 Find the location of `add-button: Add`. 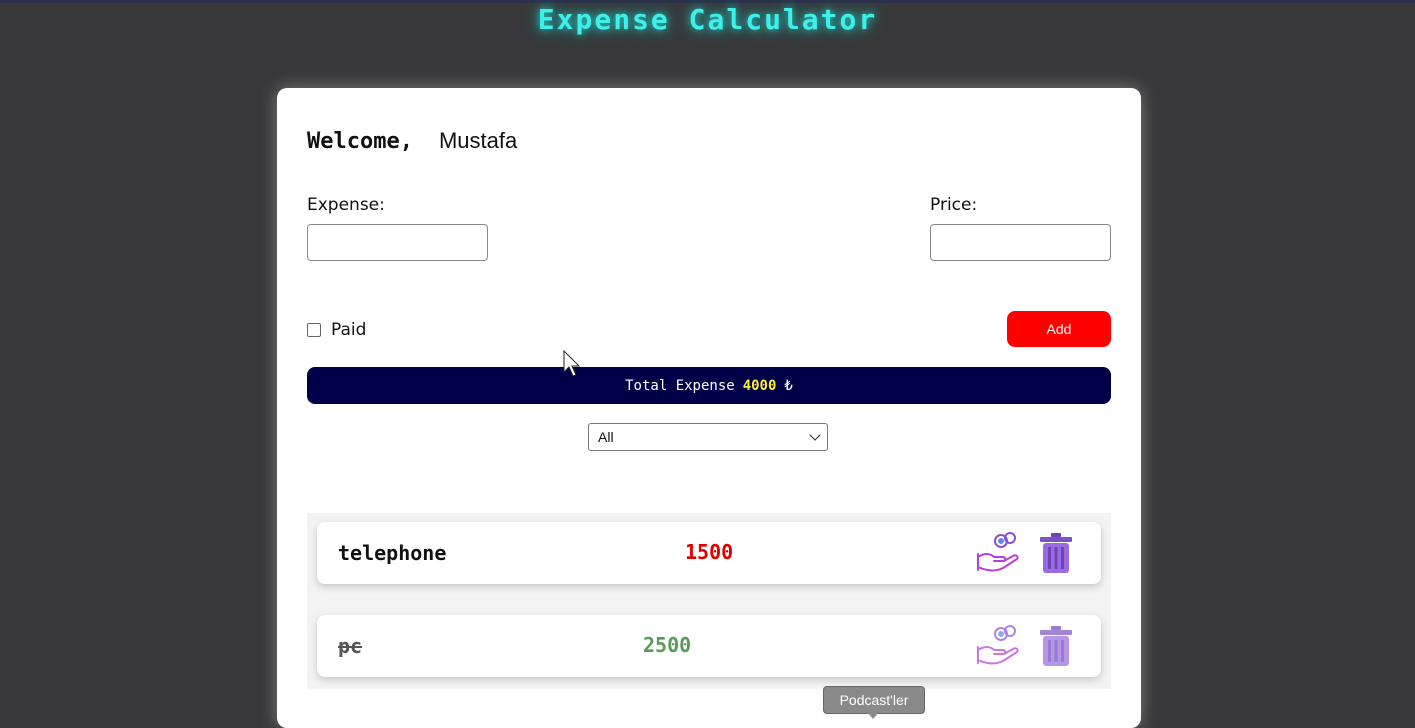

add-button: Add is located at coordinates (1059, 329).